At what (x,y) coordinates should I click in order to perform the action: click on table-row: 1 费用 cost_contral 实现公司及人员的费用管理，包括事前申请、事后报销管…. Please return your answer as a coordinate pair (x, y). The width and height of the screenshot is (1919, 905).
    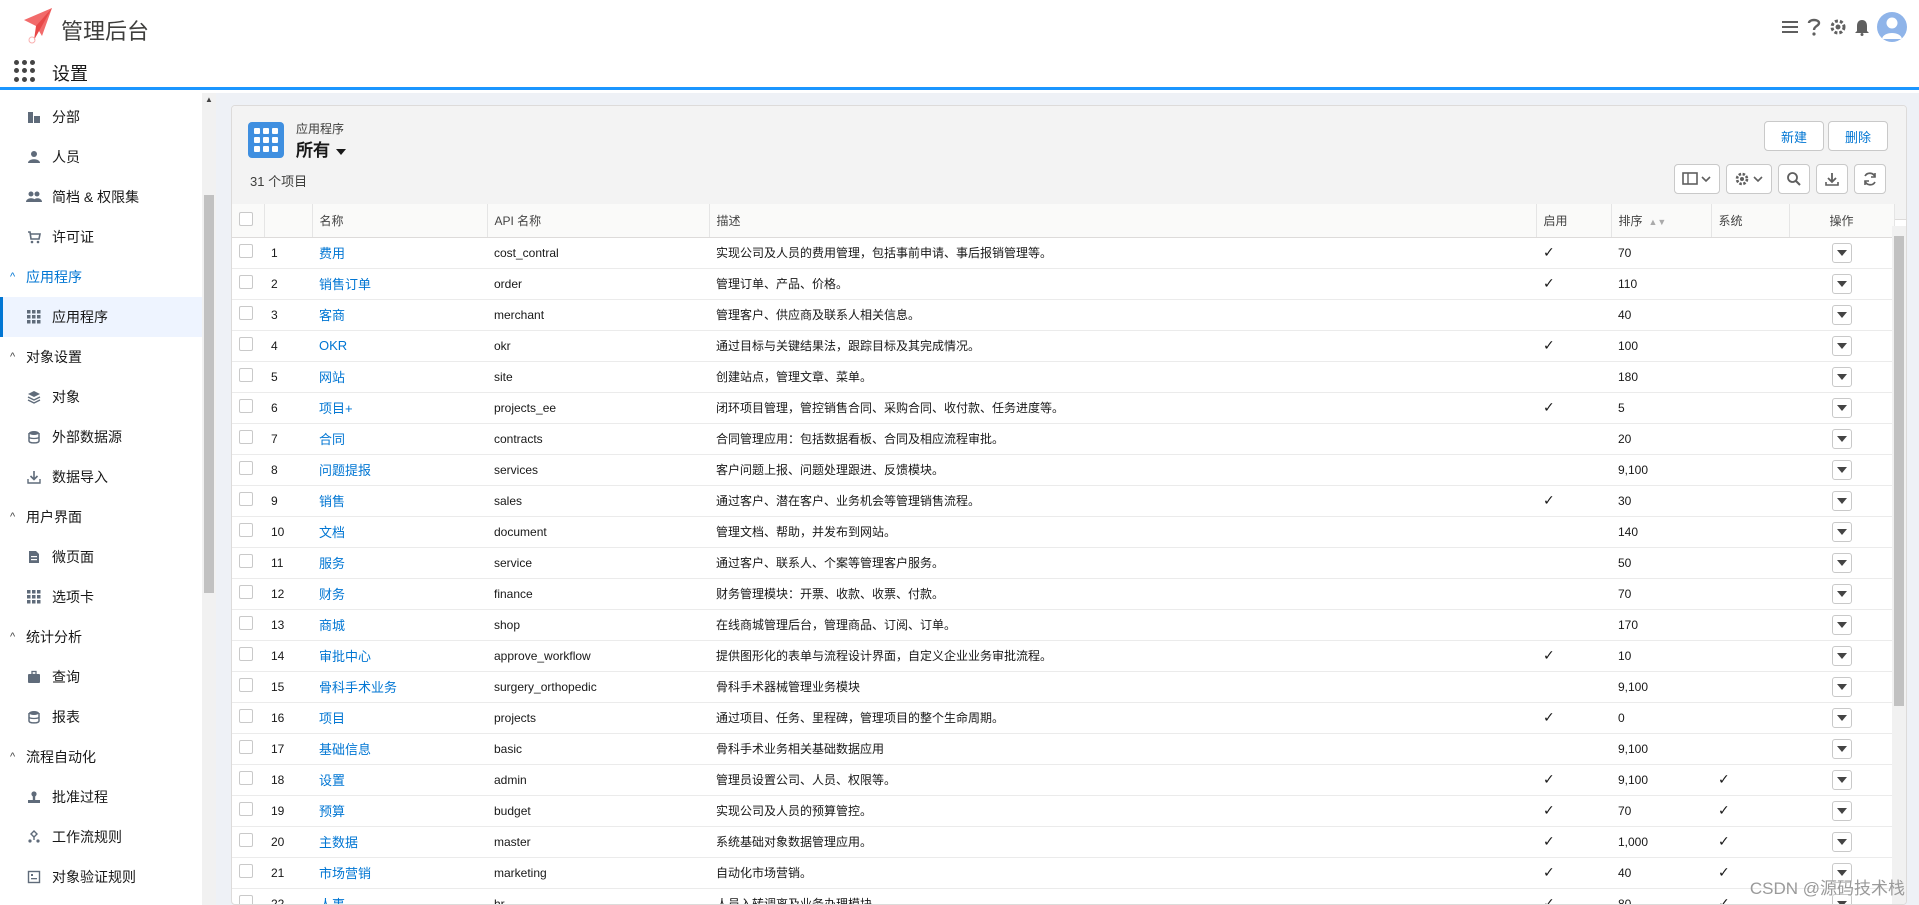
    Looking at the image, I should click on (1063, 253).